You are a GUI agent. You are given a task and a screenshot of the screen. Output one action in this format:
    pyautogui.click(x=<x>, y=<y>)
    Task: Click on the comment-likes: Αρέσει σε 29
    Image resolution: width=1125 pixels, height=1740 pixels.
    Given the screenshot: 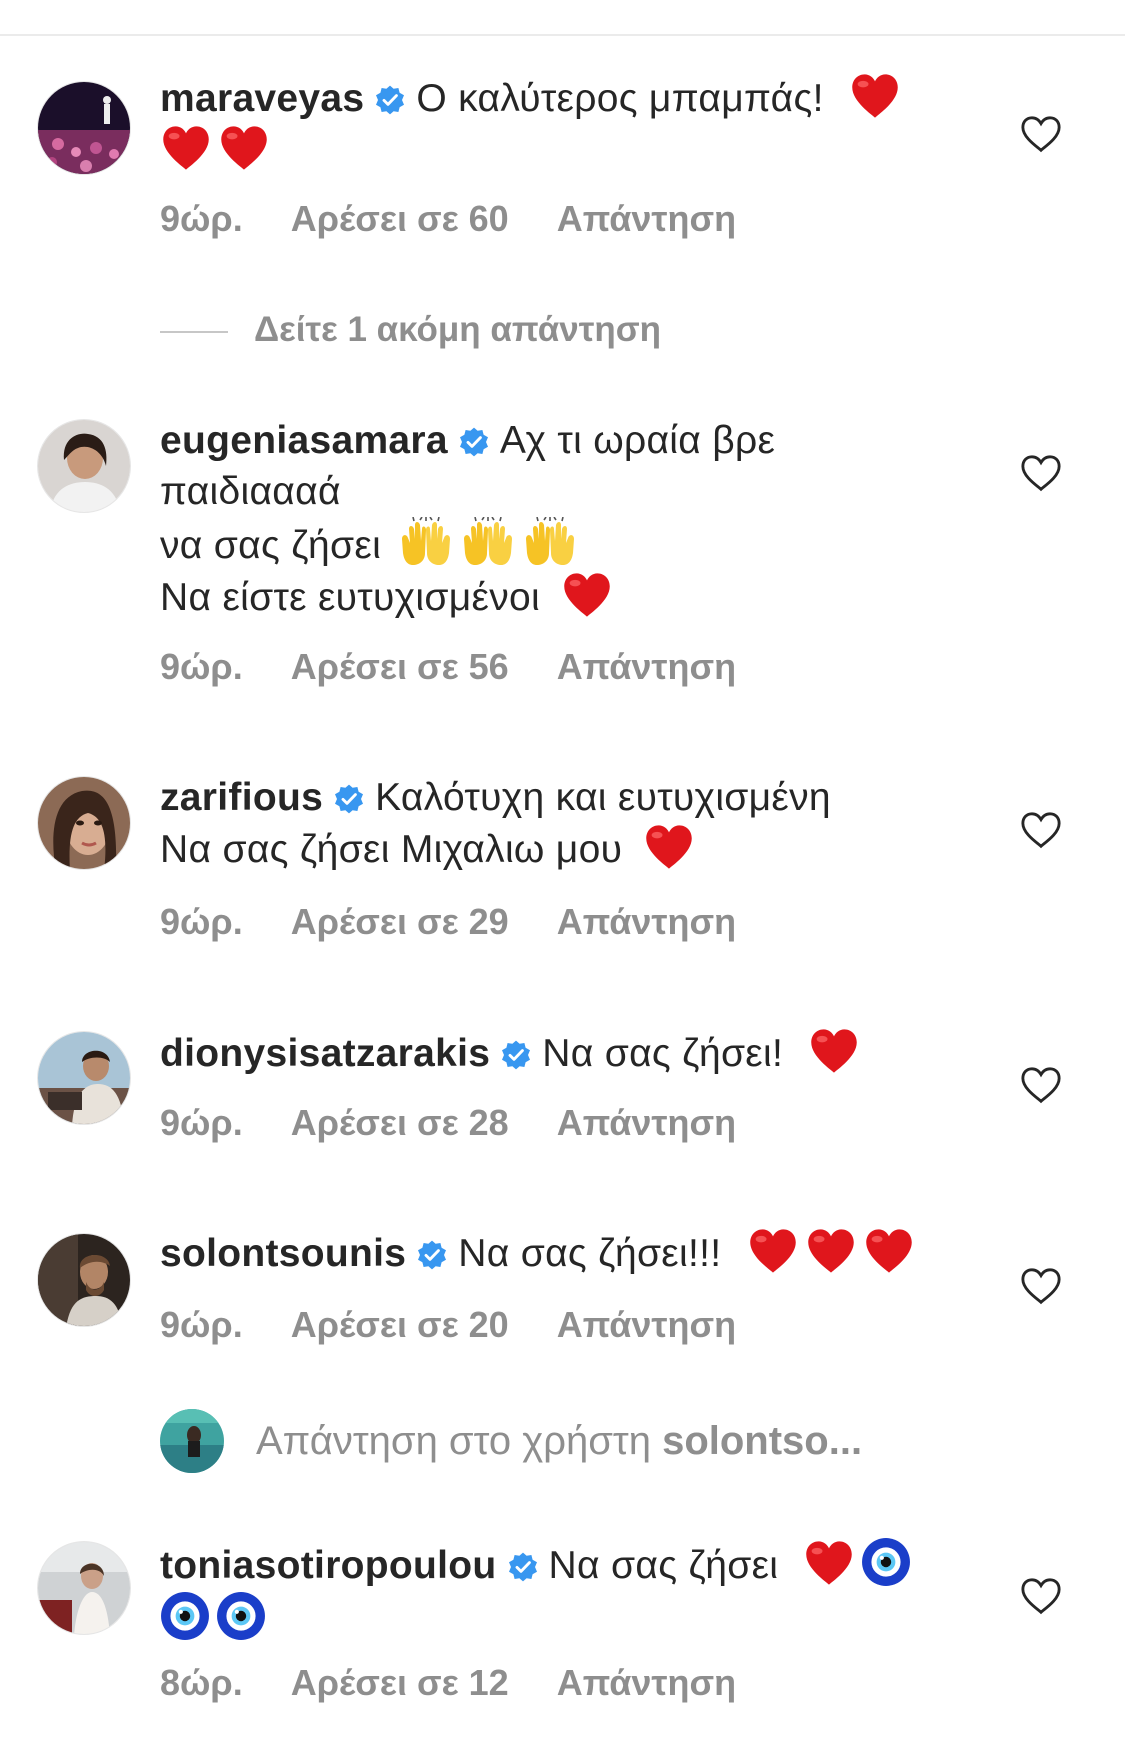 What is the action you would take?
    pyautogui.click(x=400, y=921)
    